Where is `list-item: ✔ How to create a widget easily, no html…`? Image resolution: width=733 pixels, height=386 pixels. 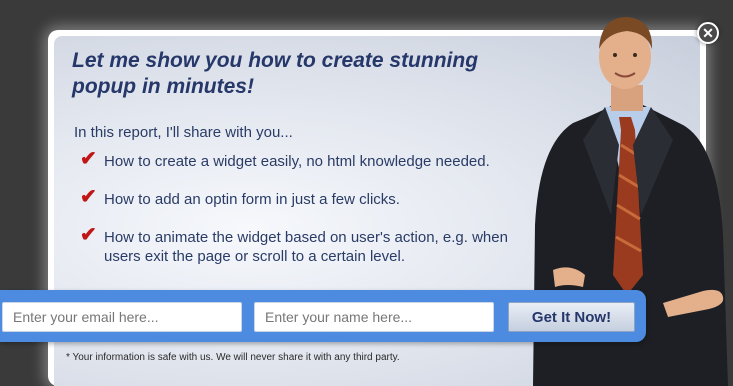
list-item: ✔ How to create a widget easily, no html… is located at coordinates (308, 159).